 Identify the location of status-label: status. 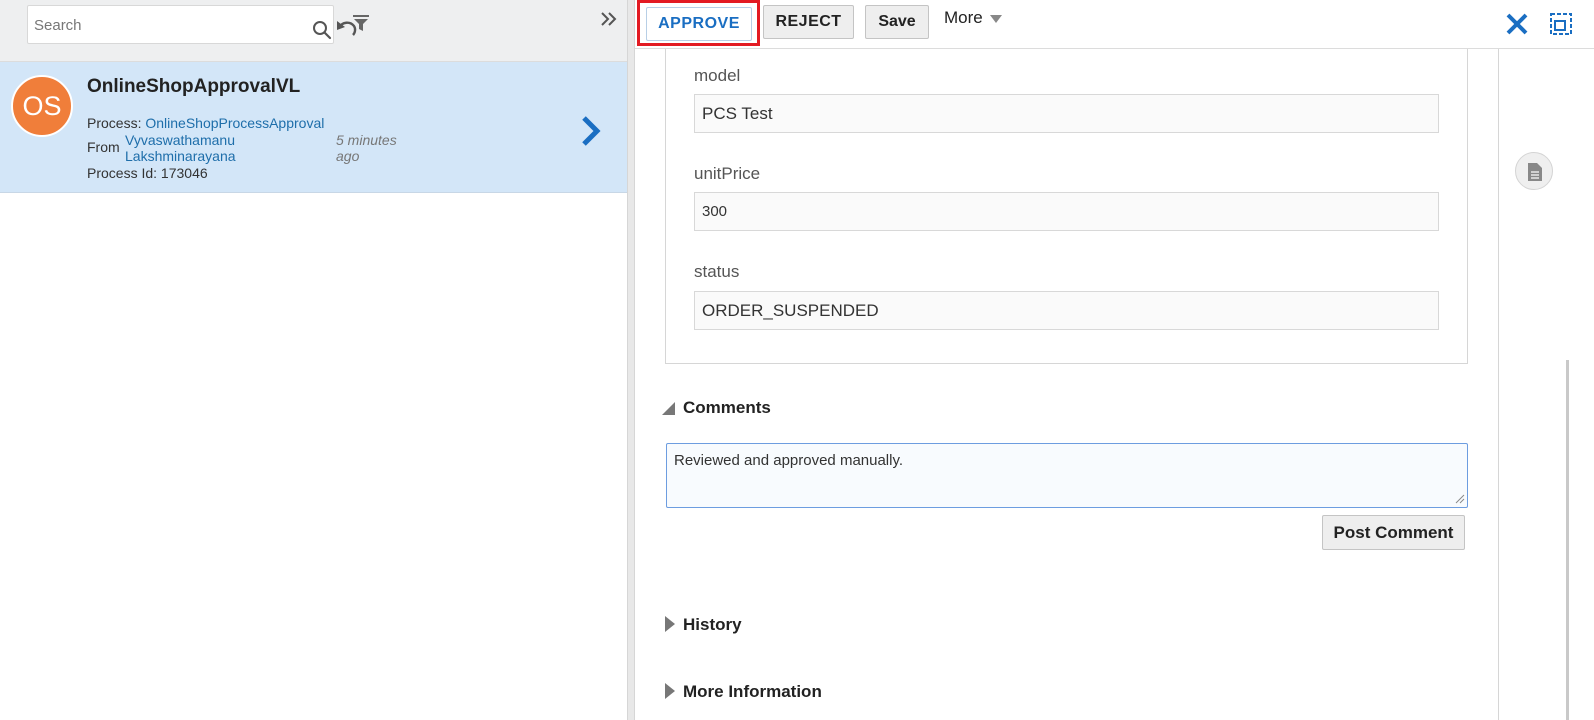
(717, 271).